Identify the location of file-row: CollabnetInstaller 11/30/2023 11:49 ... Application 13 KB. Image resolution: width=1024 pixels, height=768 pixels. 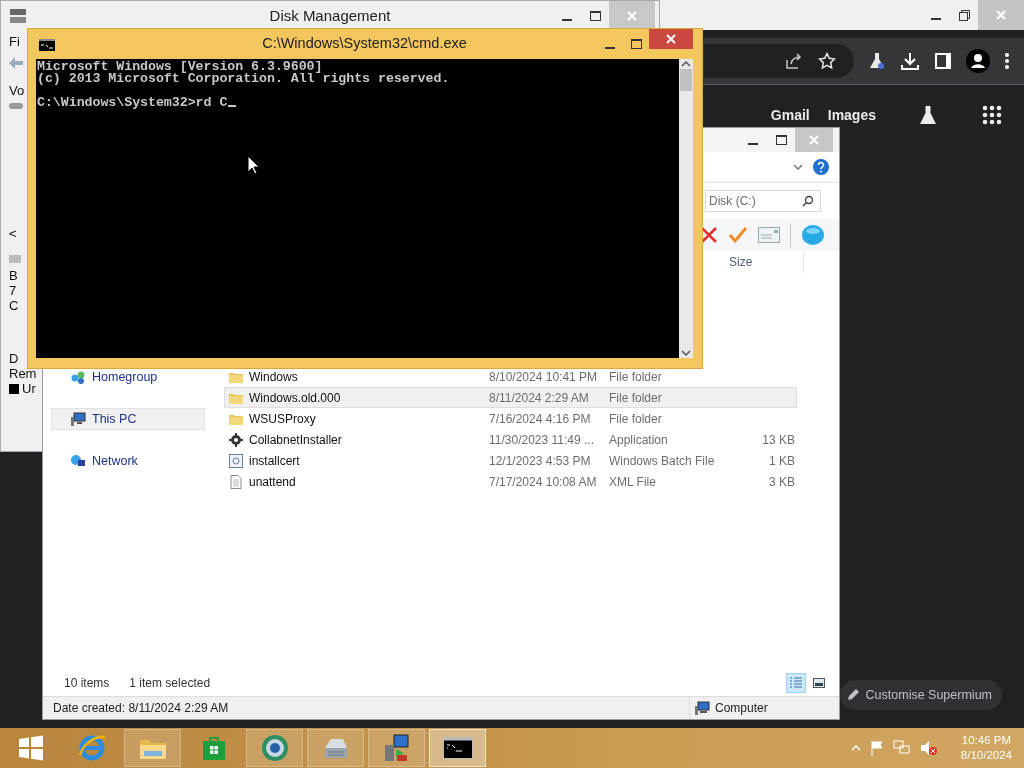
(510, 439).